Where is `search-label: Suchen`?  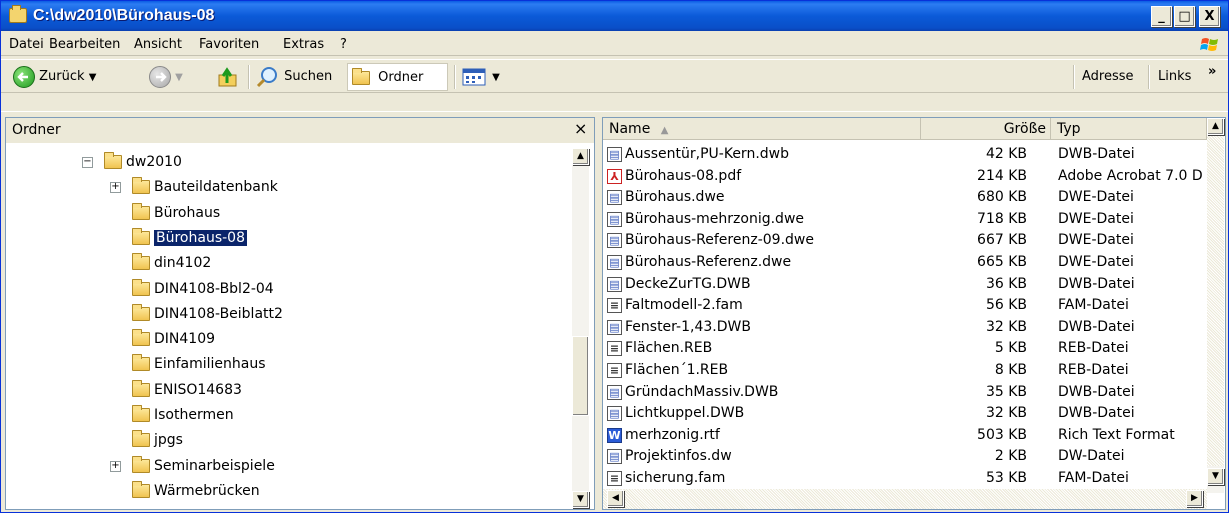 search-label: Suchen is located at coordinates (308, 76).